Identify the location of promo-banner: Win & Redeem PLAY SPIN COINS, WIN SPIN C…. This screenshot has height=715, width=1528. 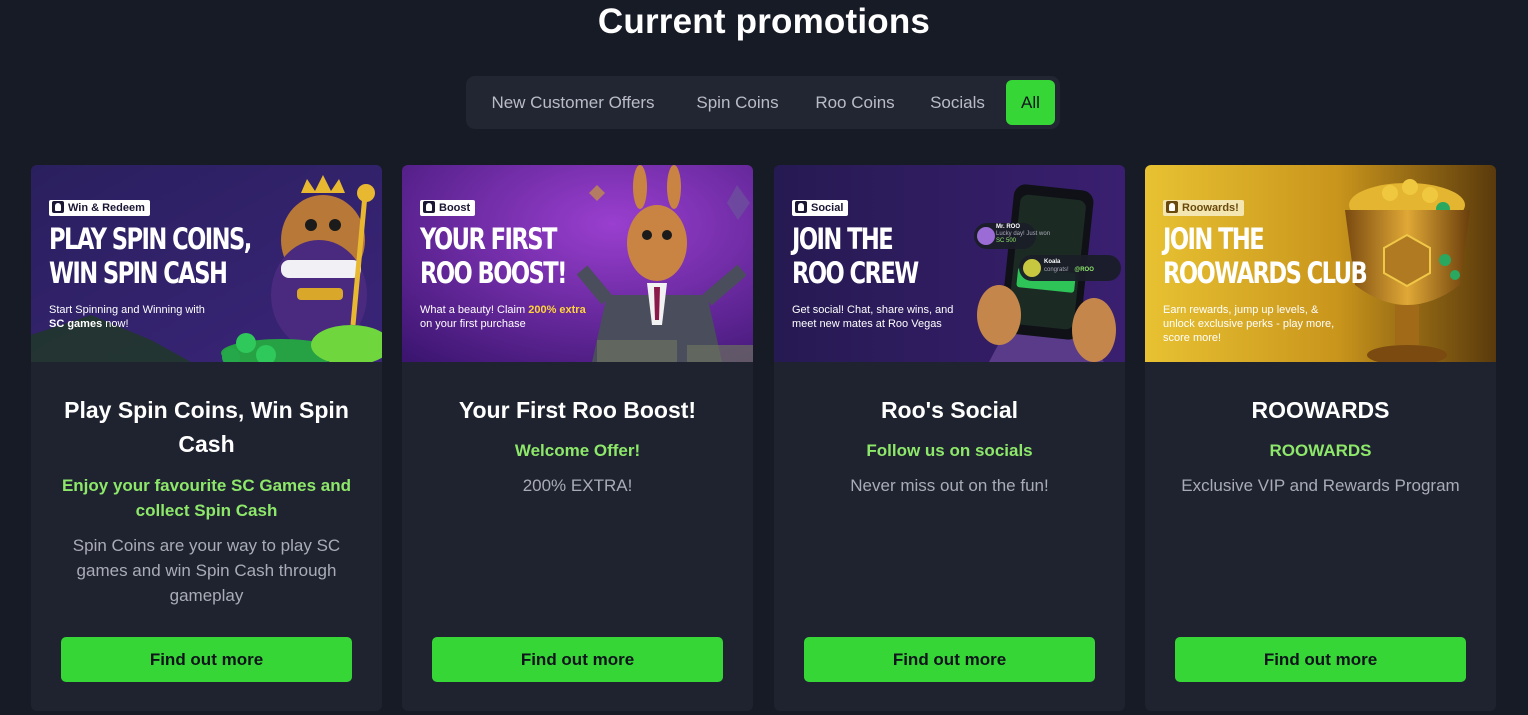
(206, 263).